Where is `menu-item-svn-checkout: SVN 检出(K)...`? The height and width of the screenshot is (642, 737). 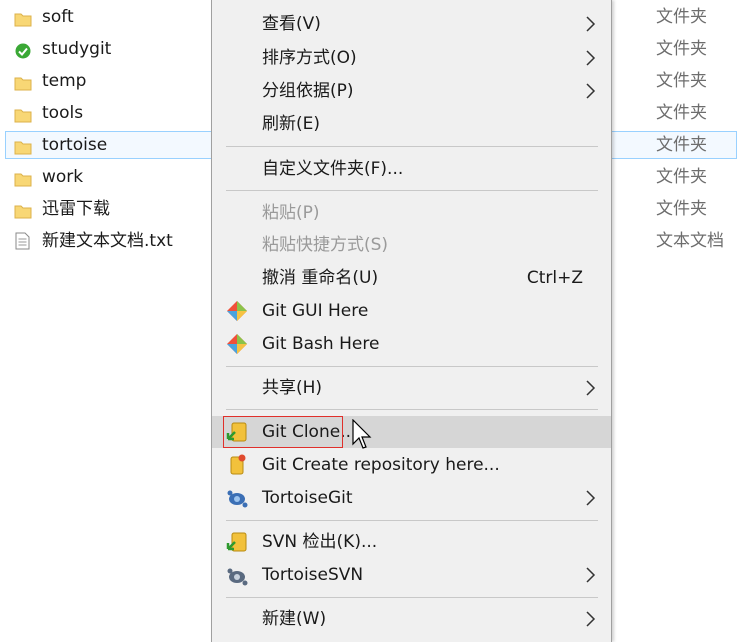
menu-item-svn-checkout: SVN 检出(K)... is located at coordinates (411, 542).